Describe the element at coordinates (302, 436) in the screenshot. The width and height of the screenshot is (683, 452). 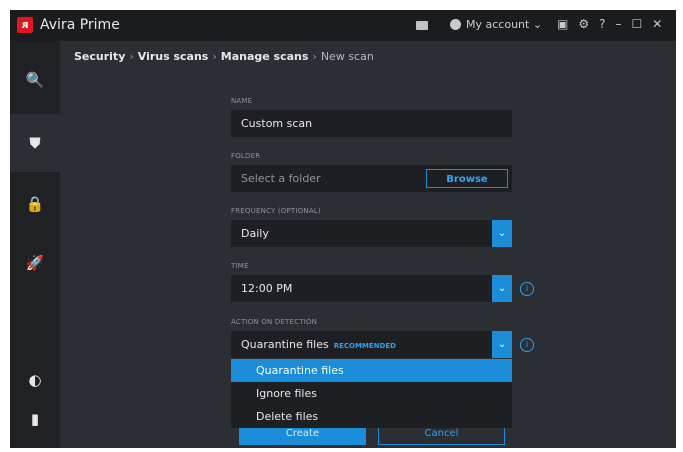
I see `create-button: Create` at that location.